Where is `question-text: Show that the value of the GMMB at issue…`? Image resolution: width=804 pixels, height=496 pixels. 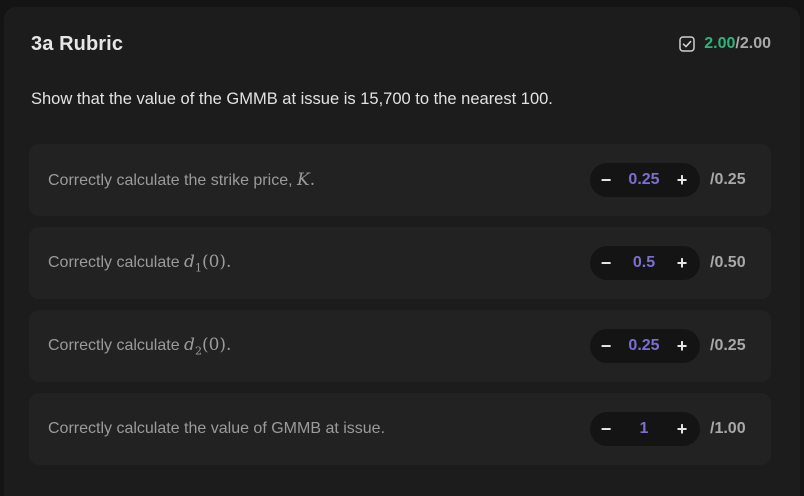
question-text: Show that the value of the GMMB at issue… is located at coordinates (292, 99).